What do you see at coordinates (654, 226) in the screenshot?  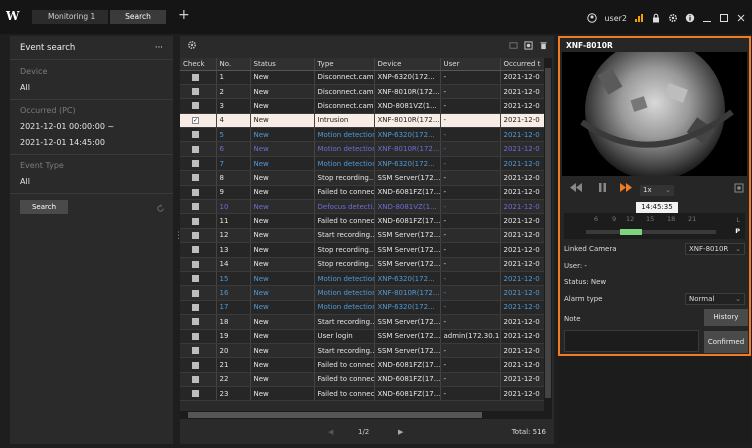 I see `playback-timeline: 6 9 12 15 18 21 L P` at bounding box center [654, 226].